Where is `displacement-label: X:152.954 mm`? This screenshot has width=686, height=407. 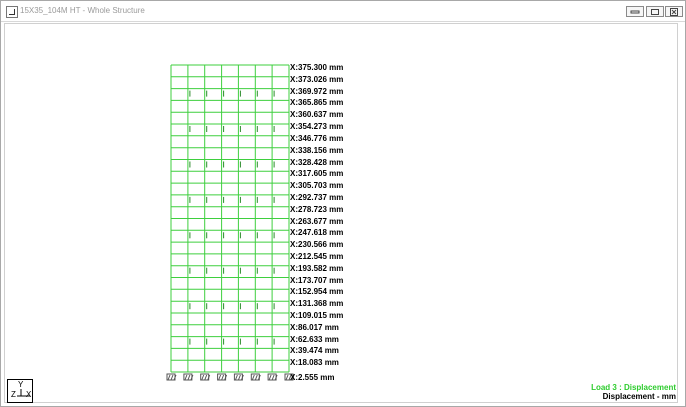 displacement-label: X:152.954 mm is located at coordinates (317, 292).